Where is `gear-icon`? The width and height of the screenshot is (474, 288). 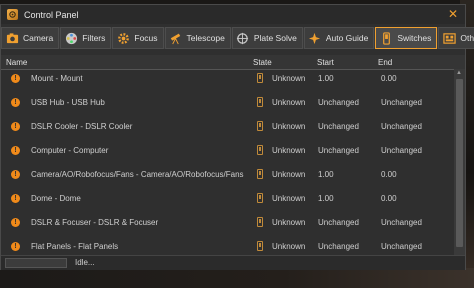 gear-icon is located at coordinates (123, 38).